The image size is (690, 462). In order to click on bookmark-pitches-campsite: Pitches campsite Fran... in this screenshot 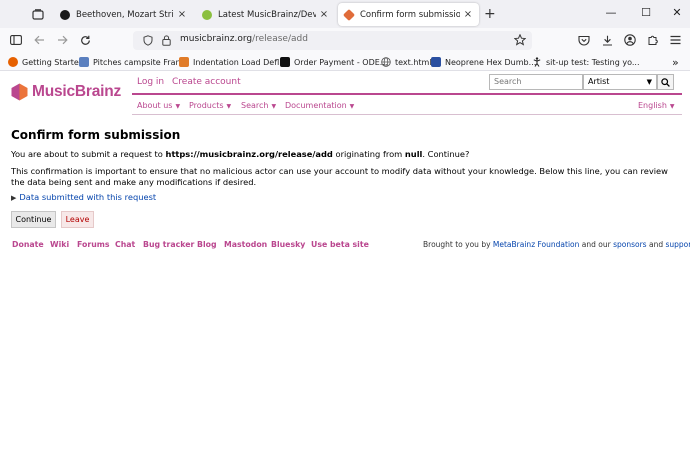, I will do `click(133, 62)`.